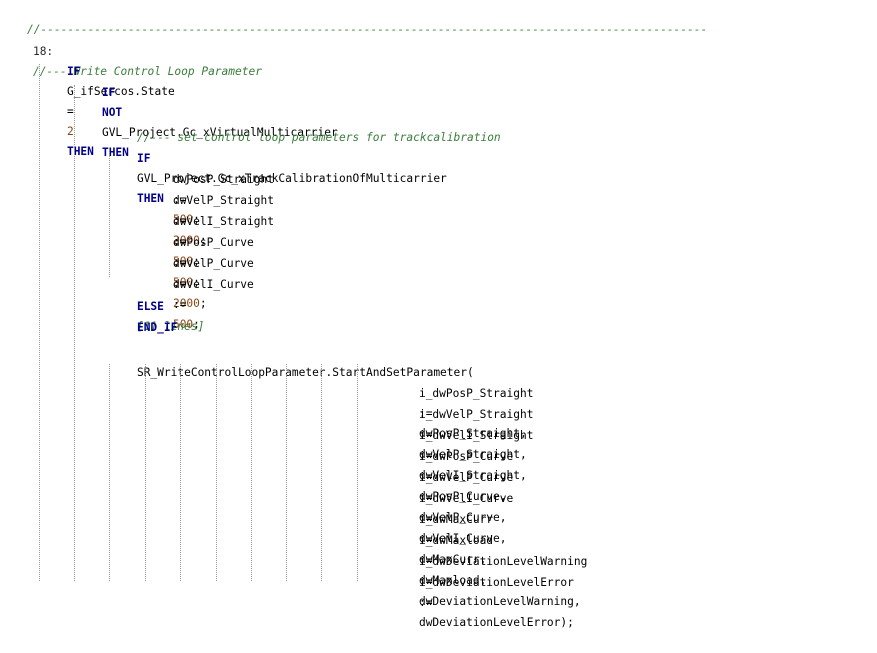 This screenshot has height=653, width=877. I want to click on param-value: dwDeviationLevelError);, so click(496, 622).